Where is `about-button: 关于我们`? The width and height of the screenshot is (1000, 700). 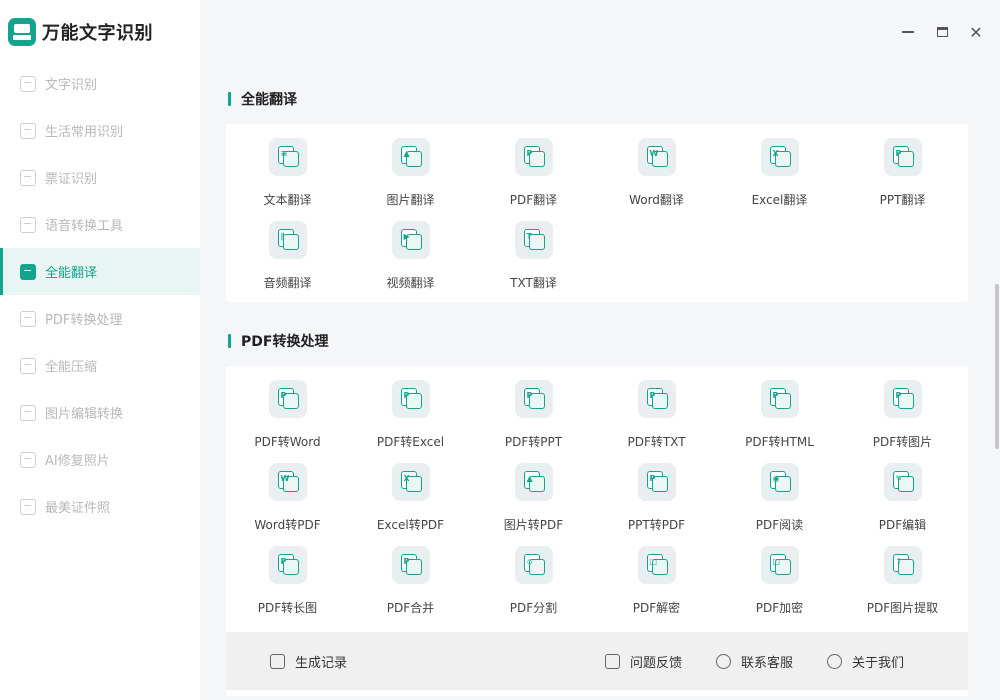 about-button: 关于我们 is located at coordinates (865, 661).